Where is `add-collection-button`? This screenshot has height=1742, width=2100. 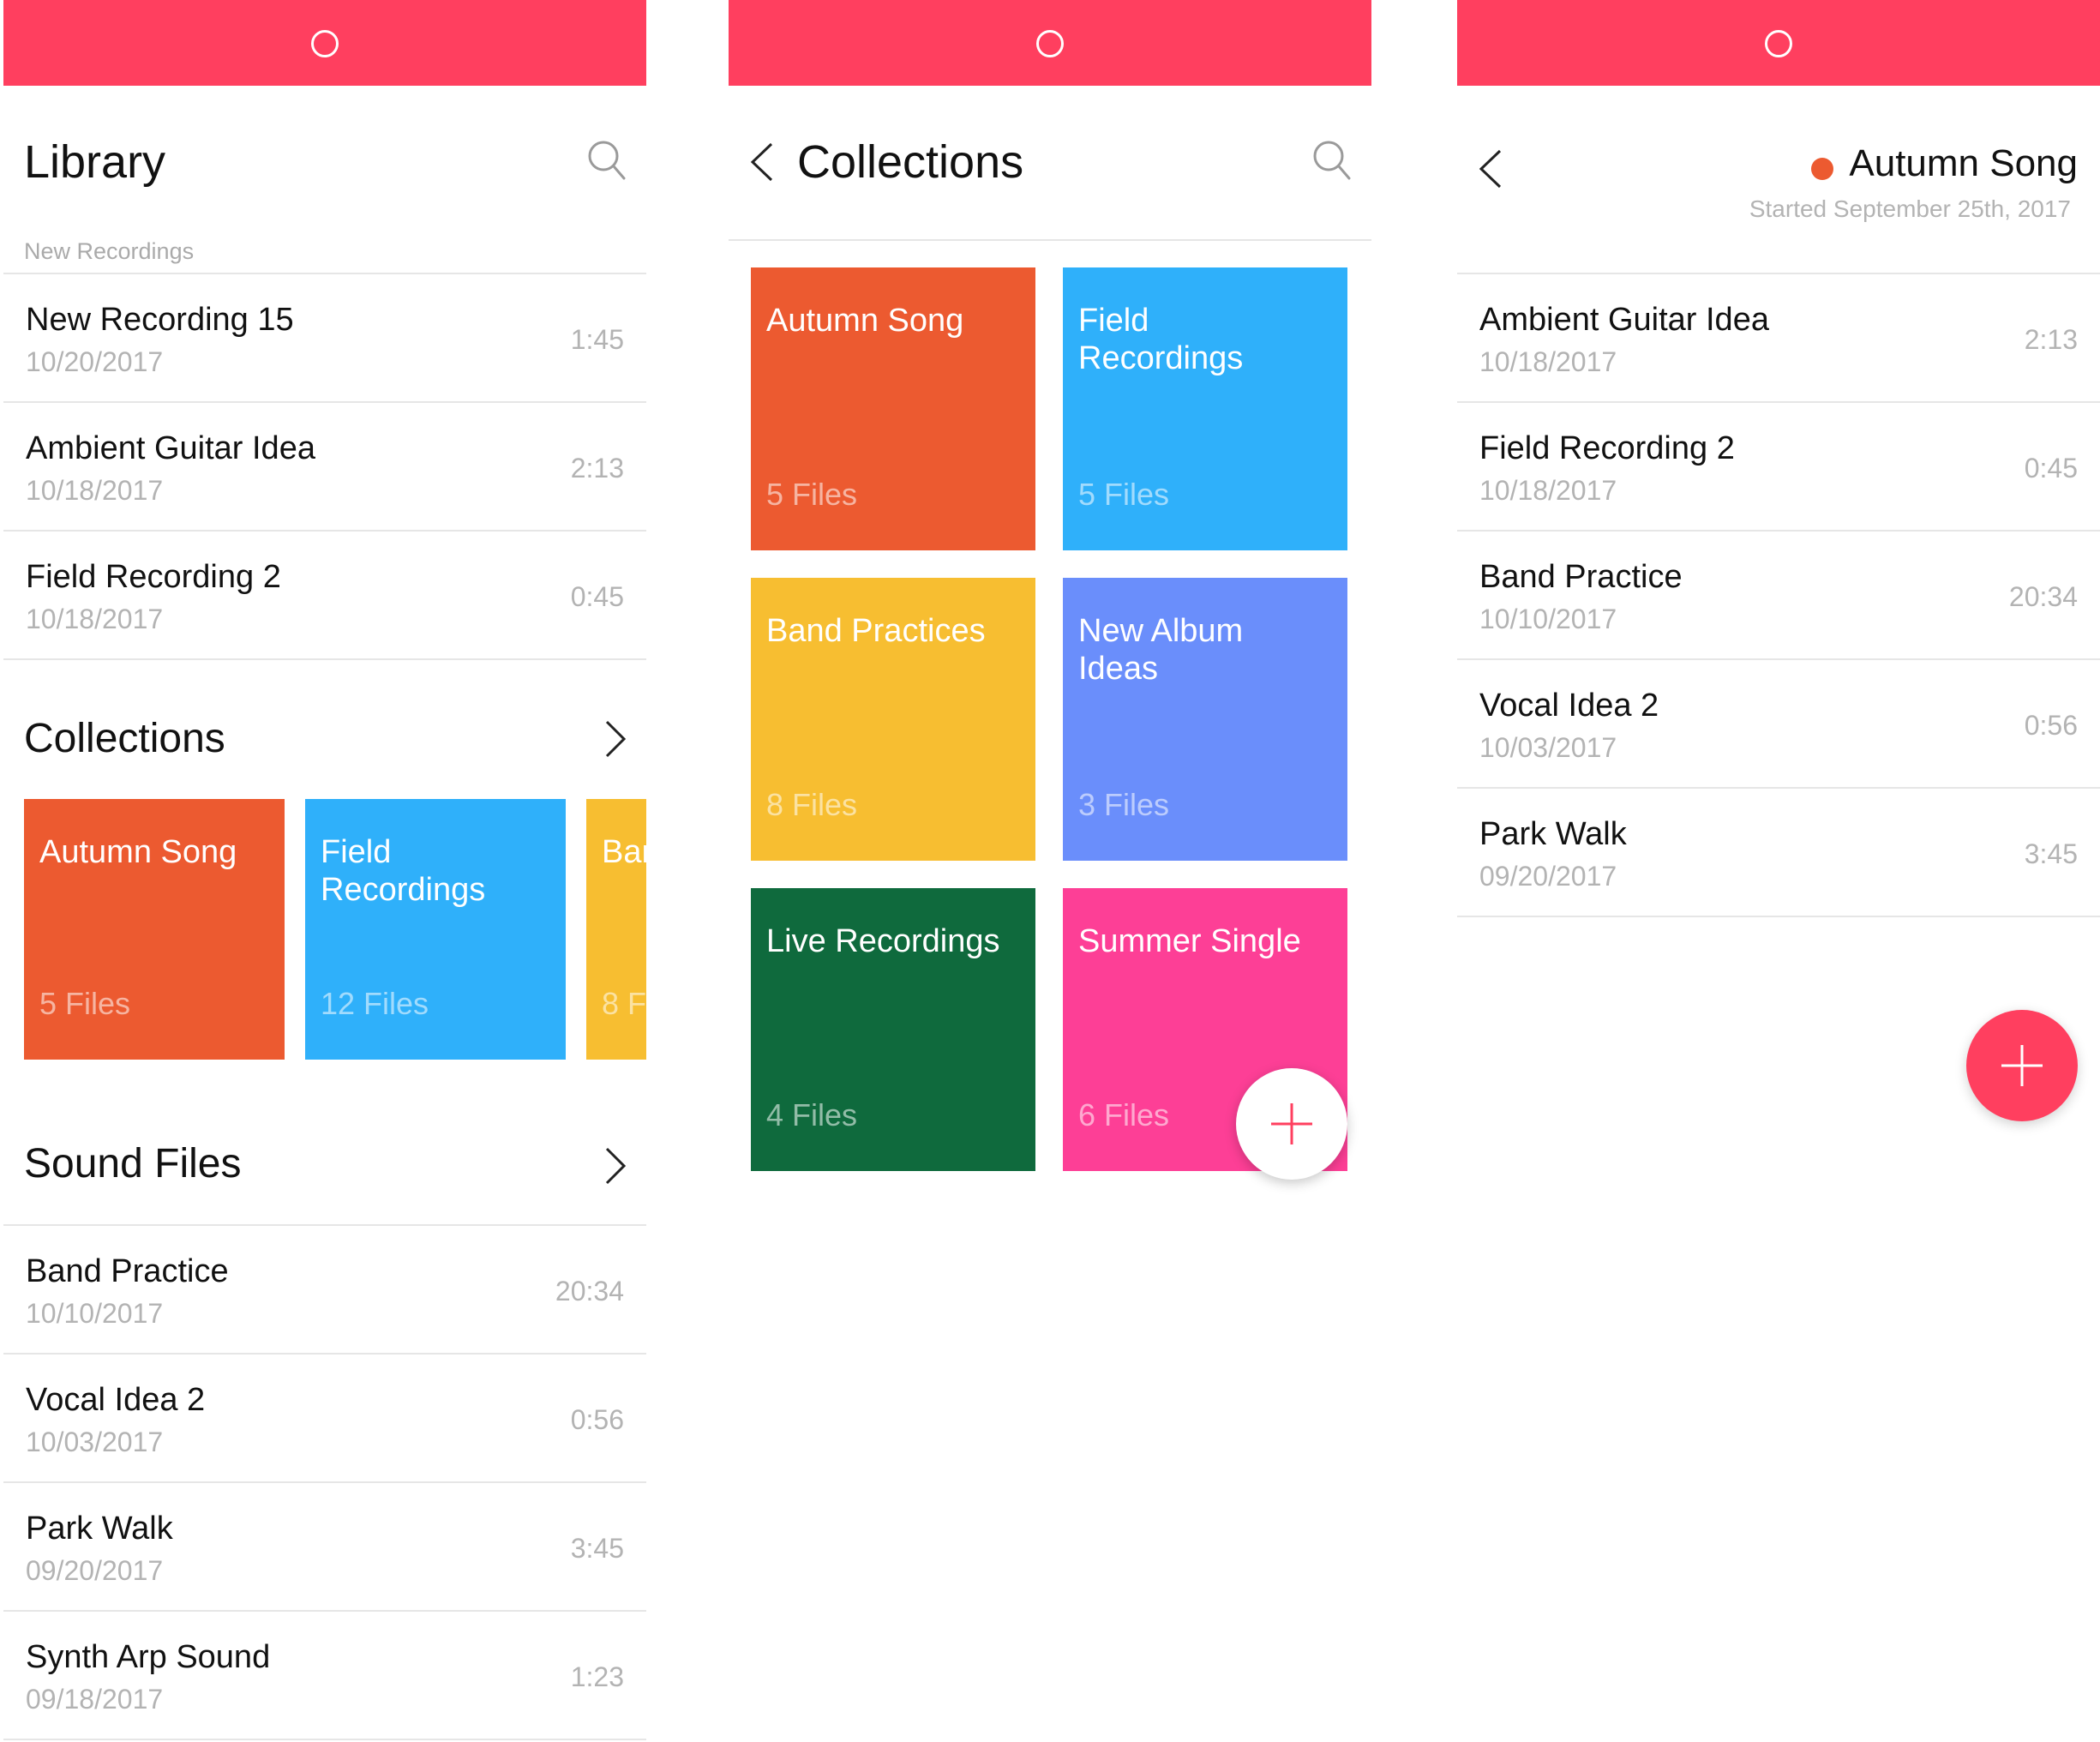
add-collection-button is located at coordinates (1291, 1124).